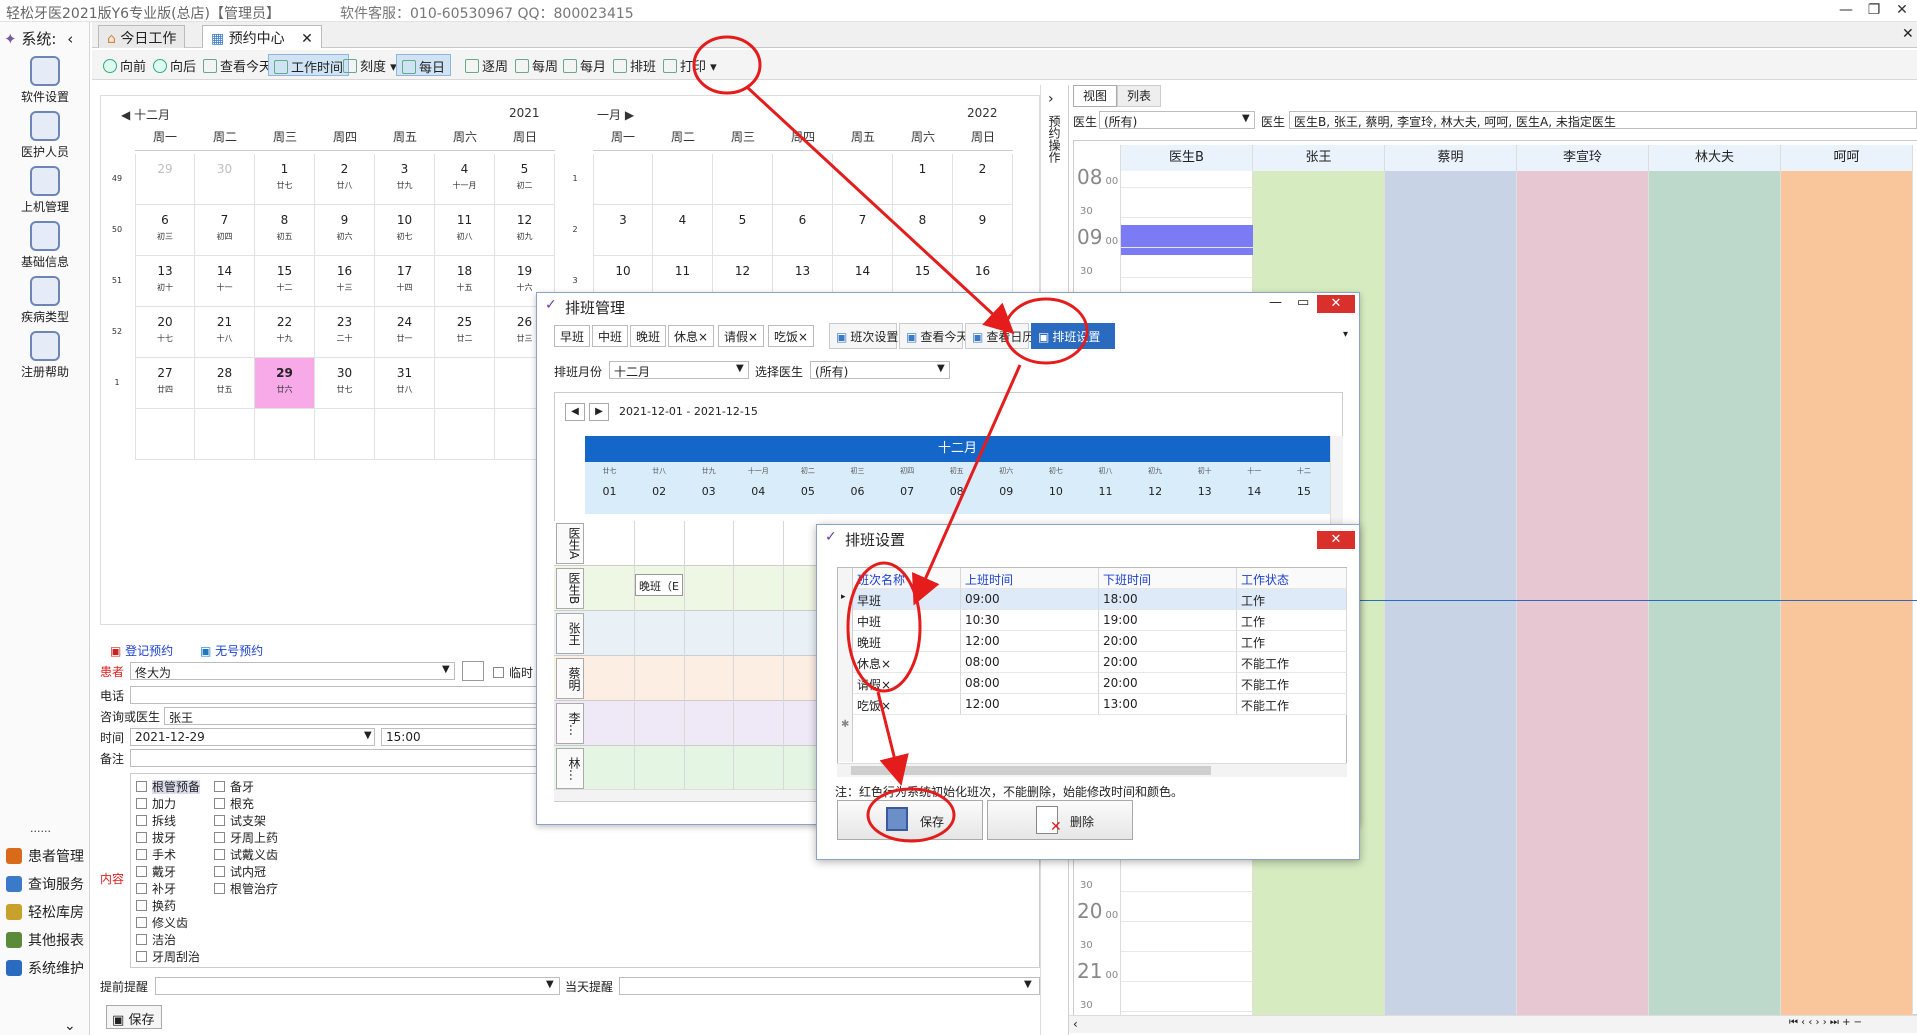  Describe the element at coordinates (884, 627) in the screenshot. I see `annotation-circle-shift-names` at that location.